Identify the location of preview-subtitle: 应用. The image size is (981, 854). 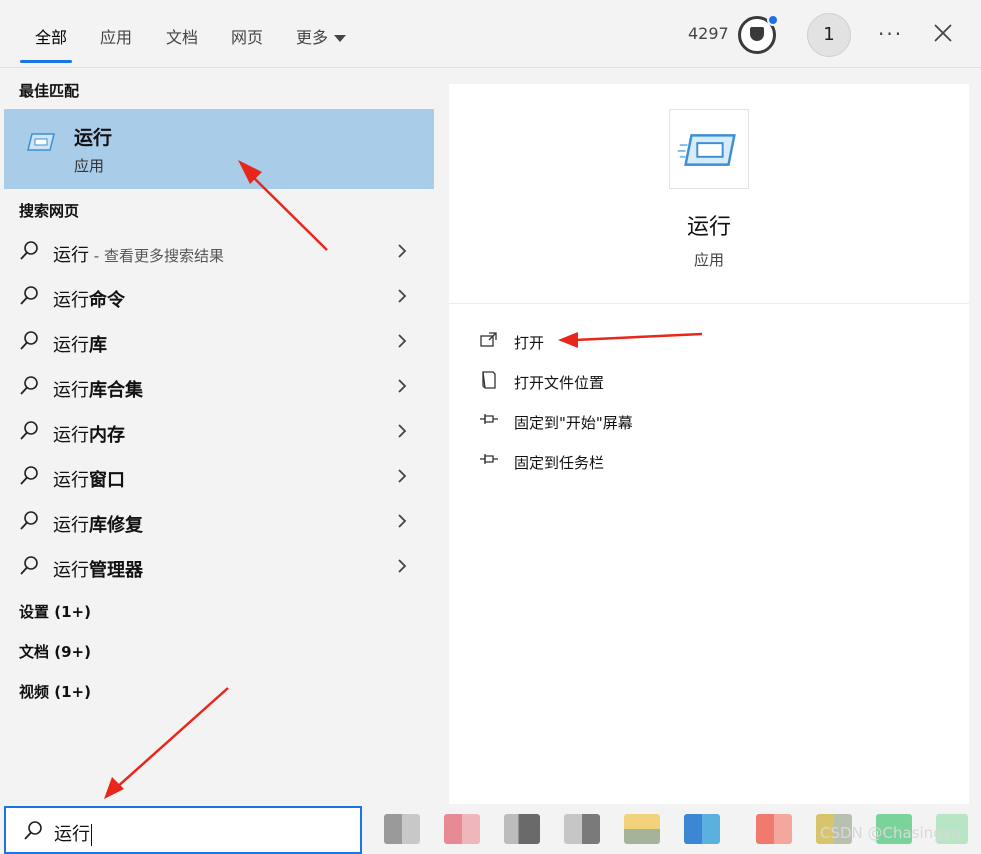
(708, 260).